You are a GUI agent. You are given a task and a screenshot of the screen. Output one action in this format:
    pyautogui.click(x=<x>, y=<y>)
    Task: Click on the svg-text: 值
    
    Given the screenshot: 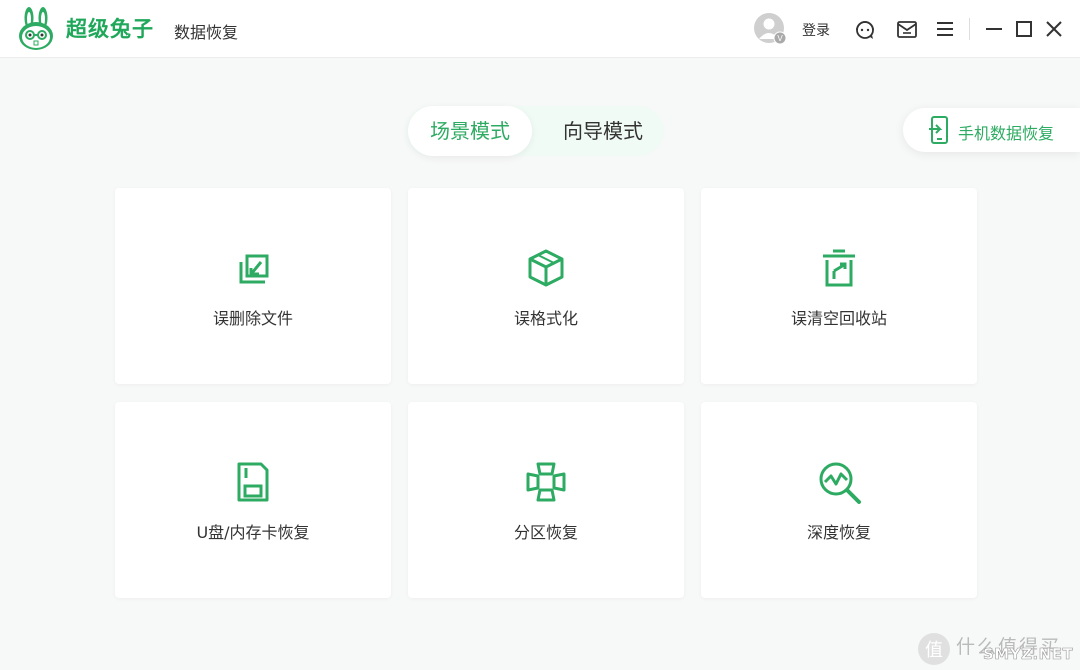 What is the action you would take?
    pyautogui.click(x=934, y=650)
    